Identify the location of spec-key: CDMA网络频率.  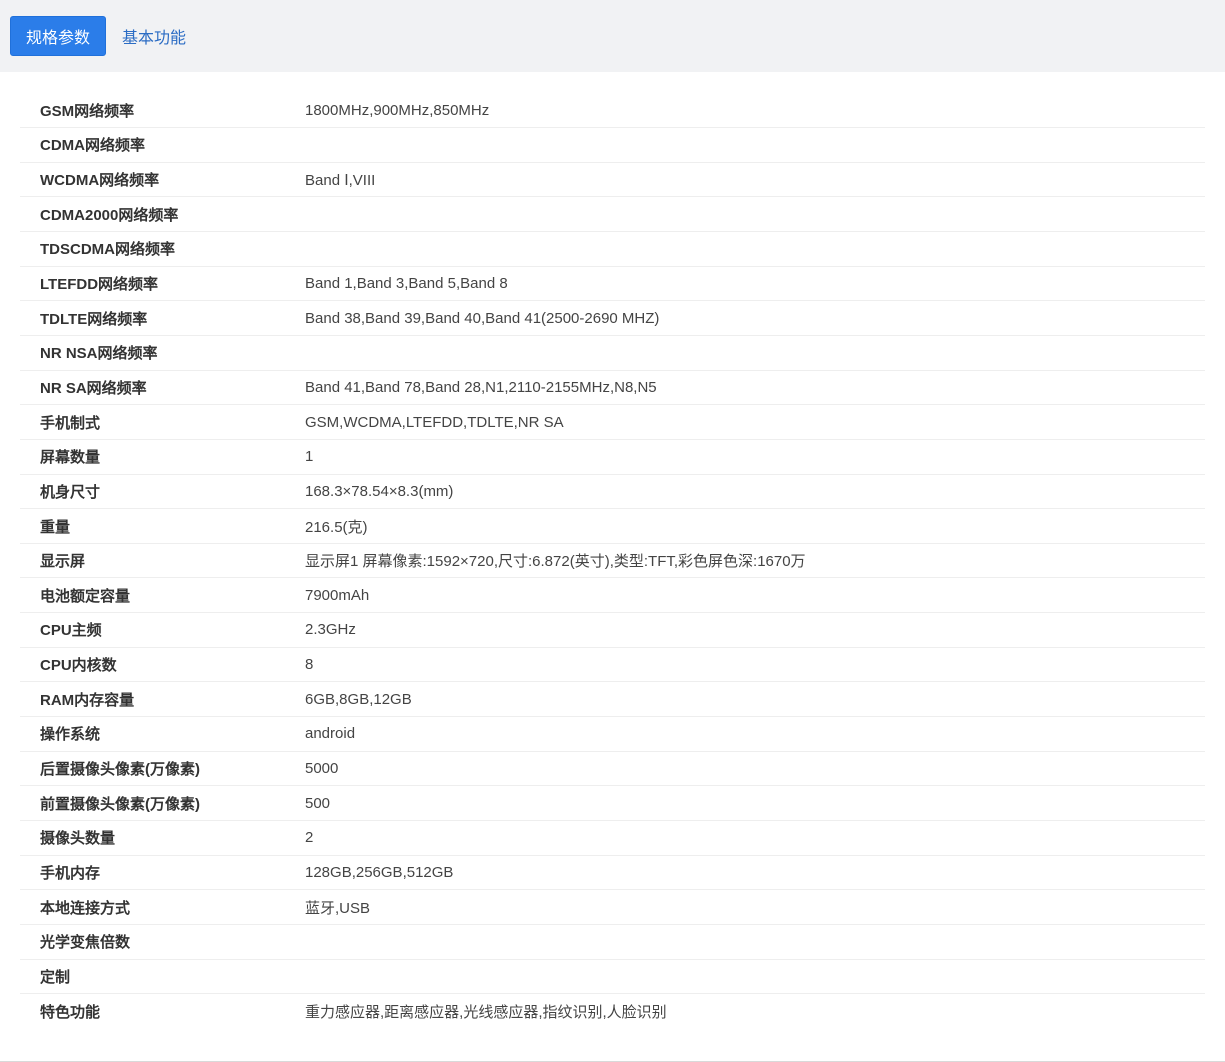
(162, 145).